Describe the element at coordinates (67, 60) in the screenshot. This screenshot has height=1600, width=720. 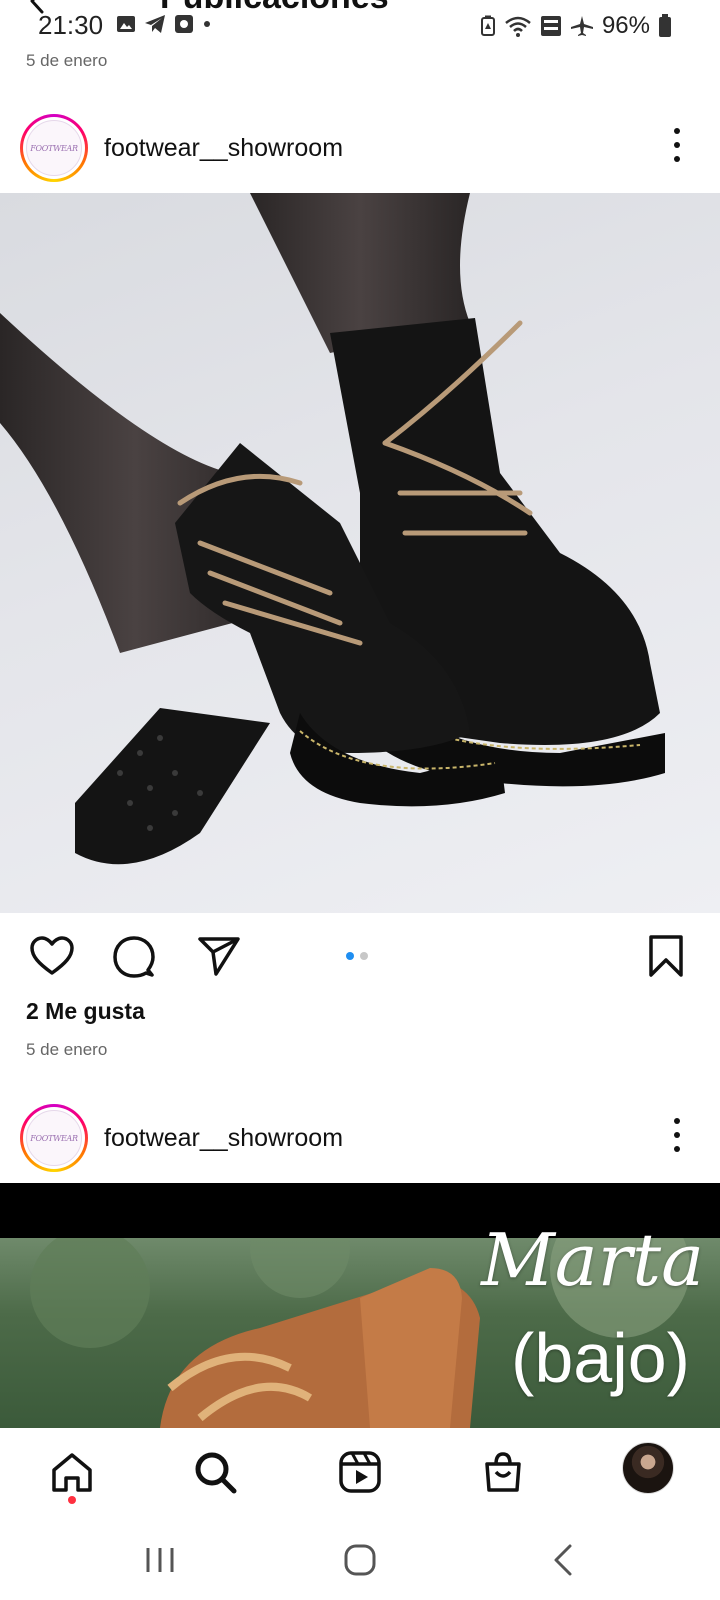
I see `previous-post-date: 5 de enero` at that location.